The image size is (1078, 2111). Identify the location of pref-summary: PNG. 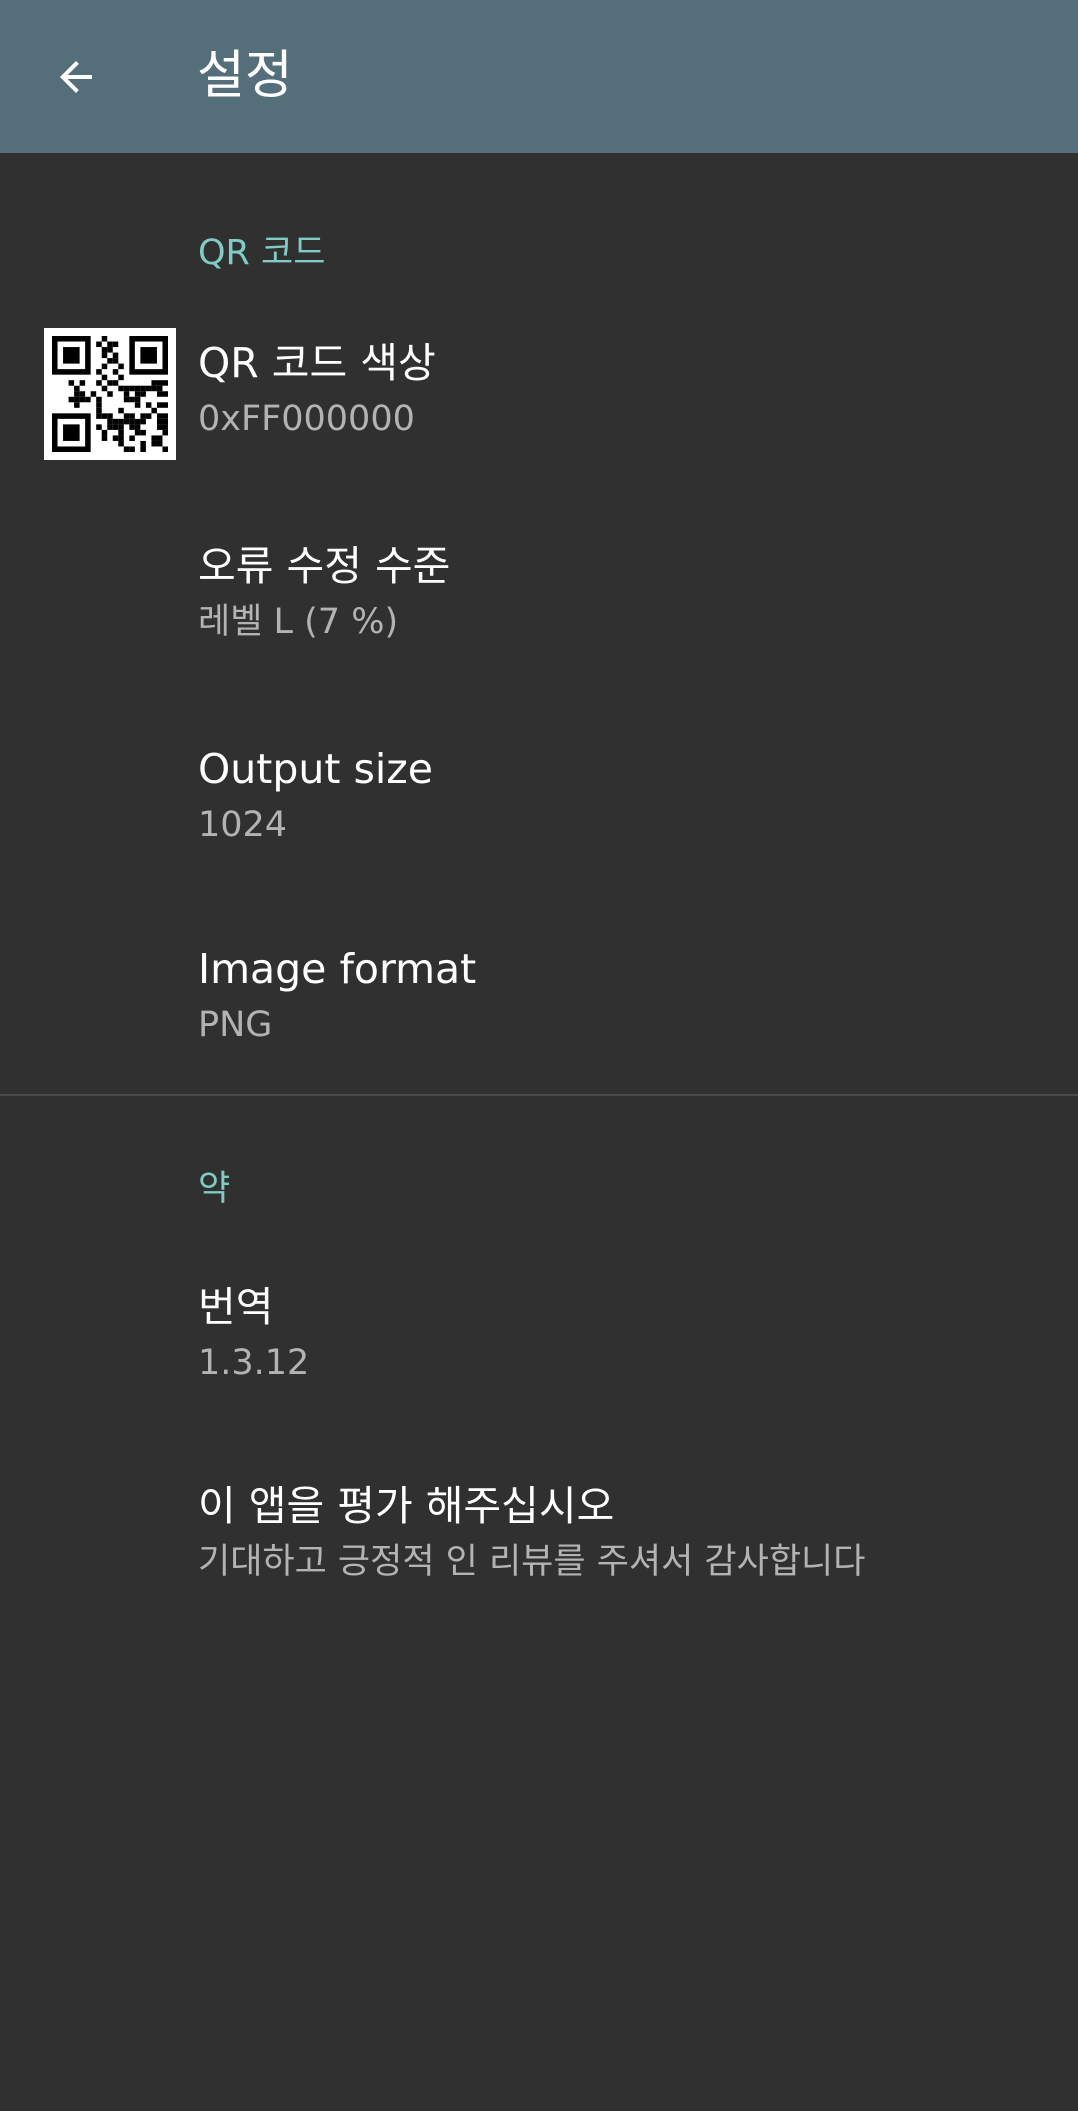
(235, 1025).